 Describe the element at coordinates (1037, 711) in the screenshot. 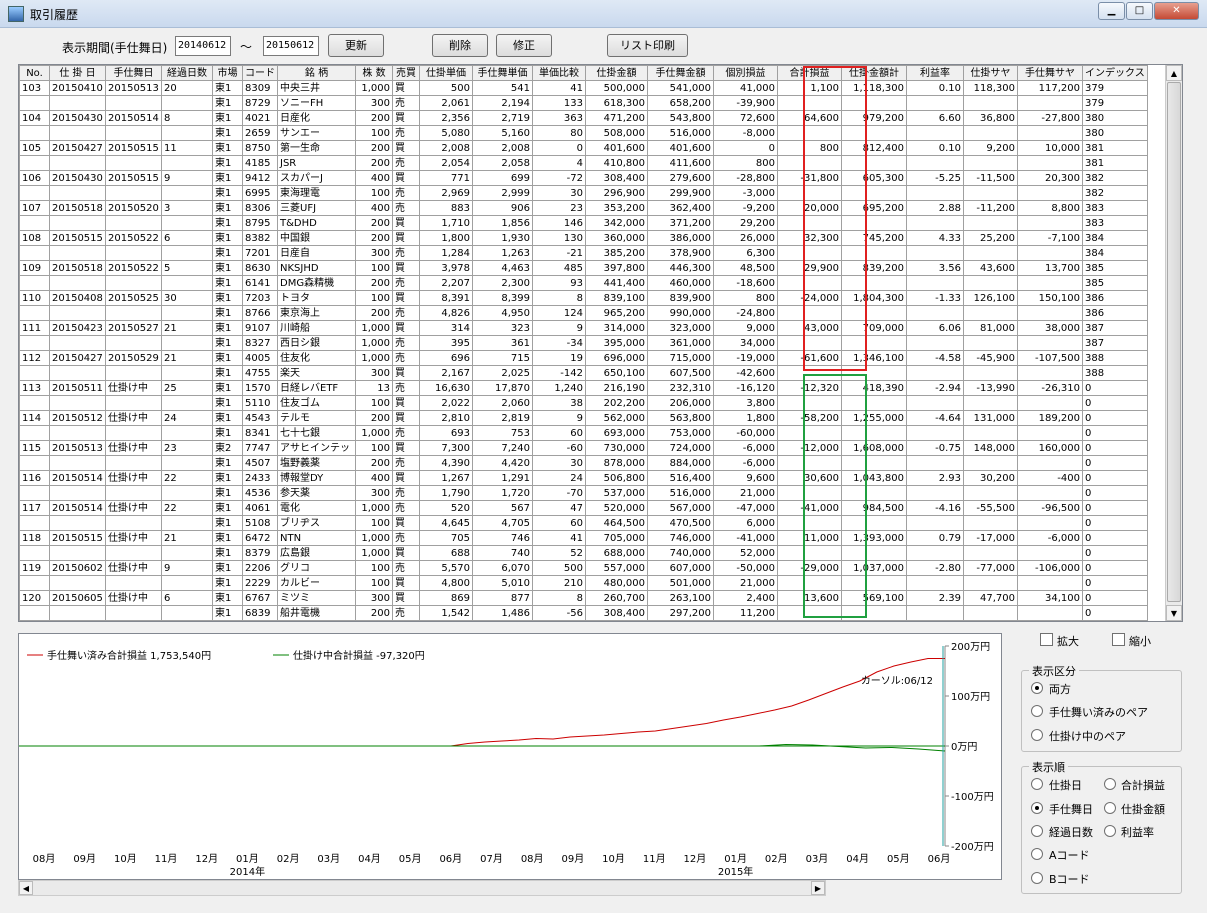

I see `display-closed-radio` at that location.